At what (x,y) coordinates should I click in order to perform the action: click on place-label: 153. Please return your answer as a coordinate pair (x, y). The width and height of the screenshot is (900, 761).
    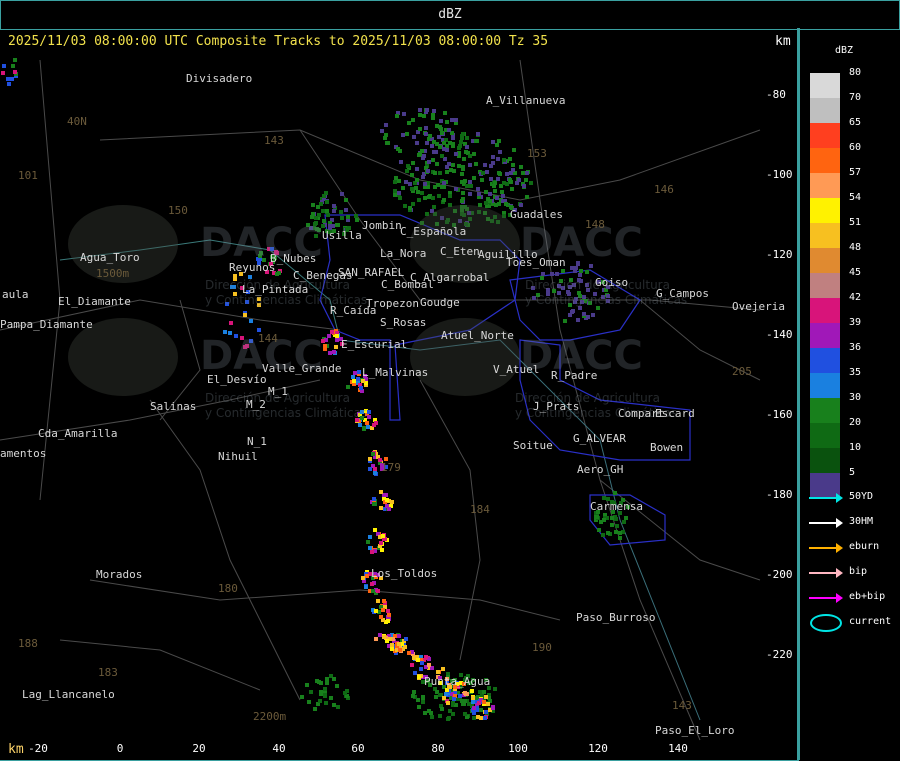
    Looking at the image, I should click on (537, 153).